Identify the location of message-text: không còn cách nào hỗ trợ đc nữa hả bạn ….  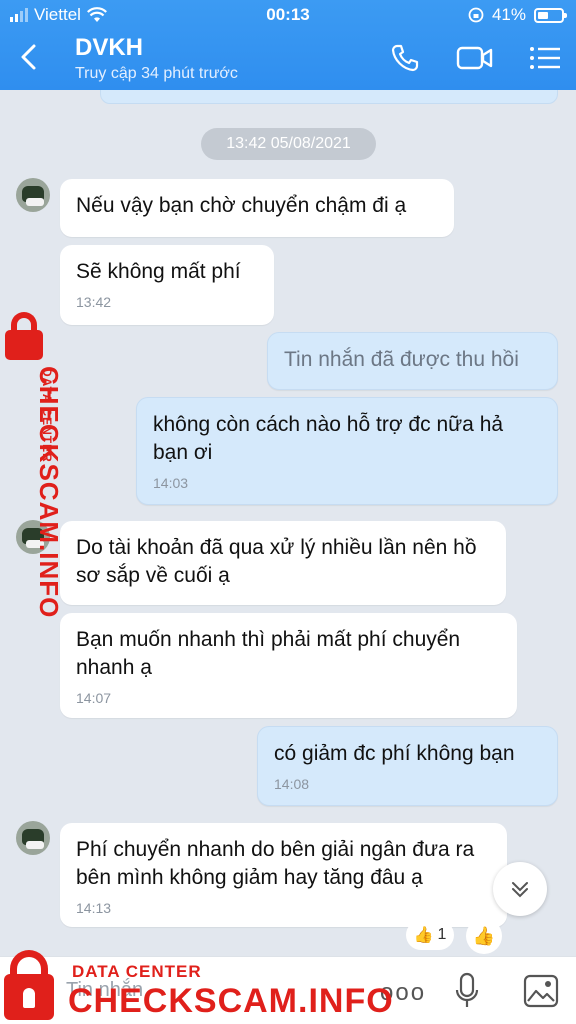
(328, 438).